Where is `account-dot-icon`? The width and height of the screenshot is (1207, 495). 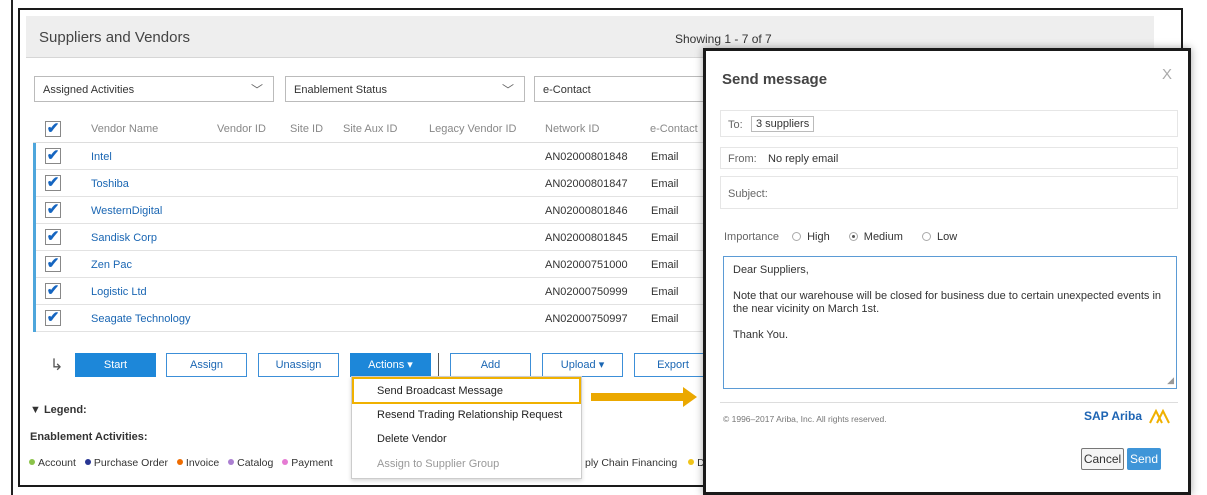
account-dot-icon is located at coordinates (32, 462).